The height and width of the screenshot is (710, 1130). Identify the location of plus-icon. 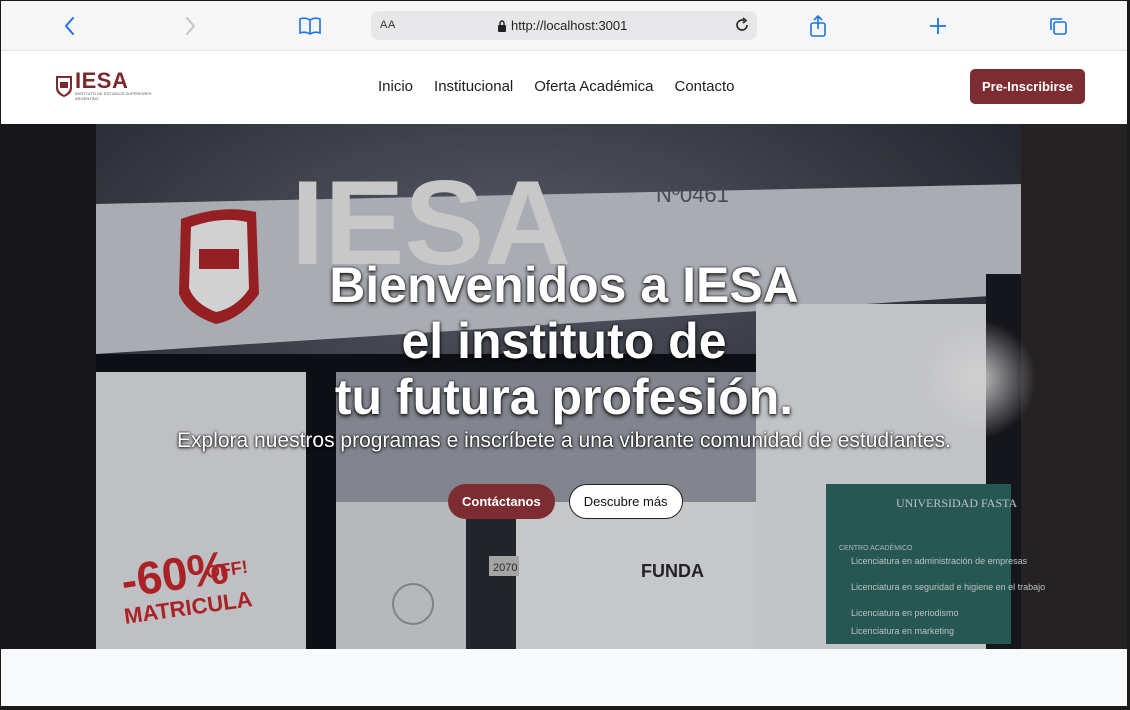
(938, 26).